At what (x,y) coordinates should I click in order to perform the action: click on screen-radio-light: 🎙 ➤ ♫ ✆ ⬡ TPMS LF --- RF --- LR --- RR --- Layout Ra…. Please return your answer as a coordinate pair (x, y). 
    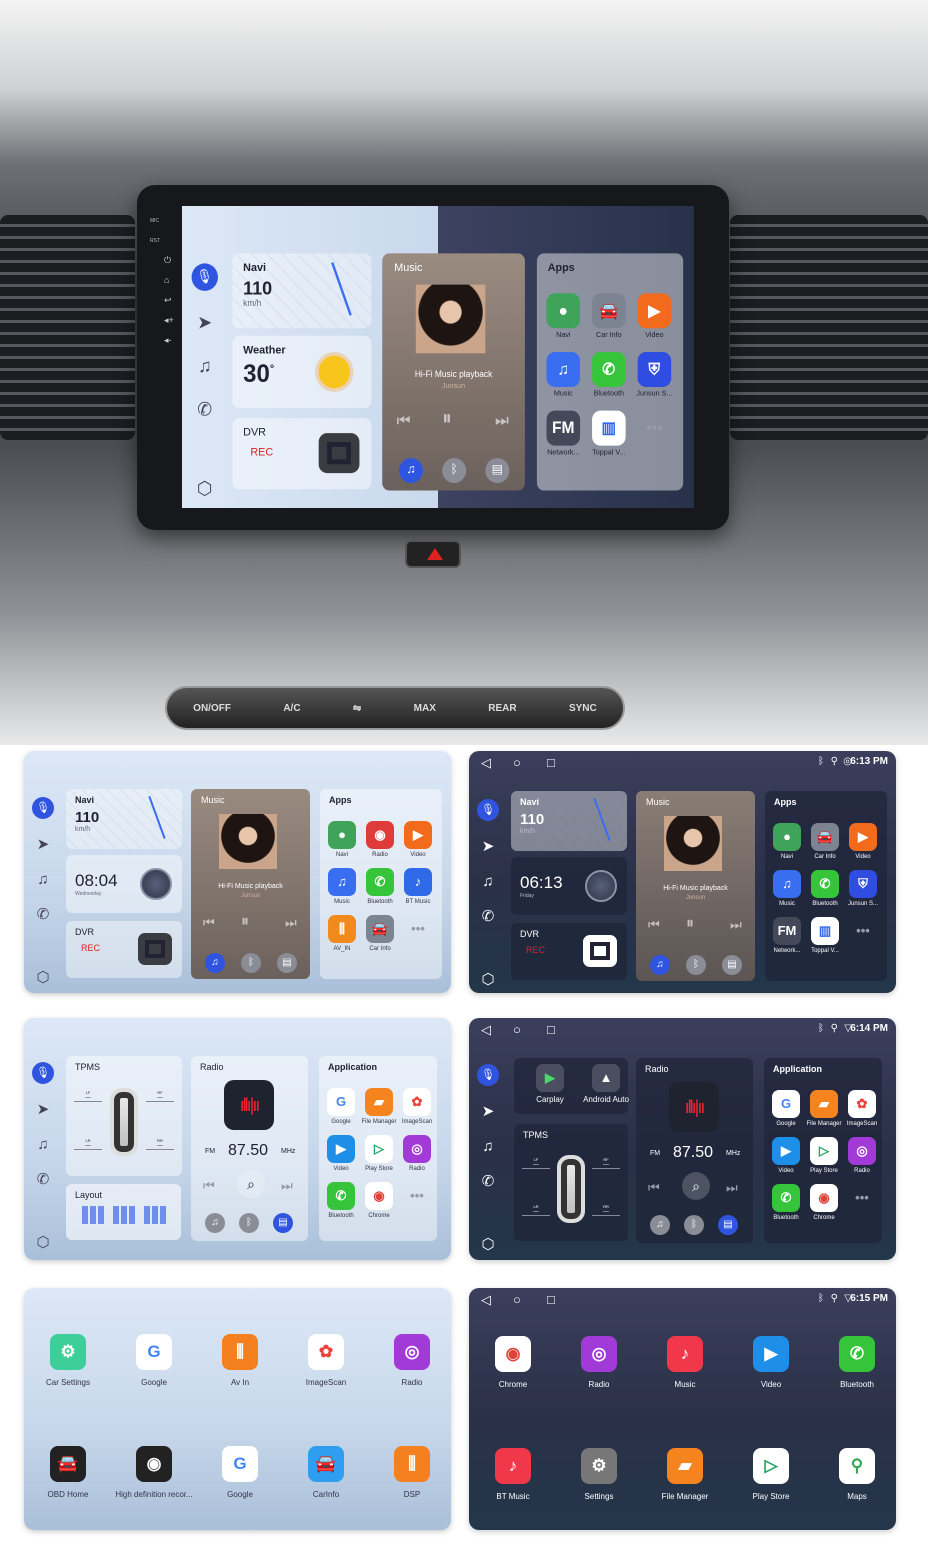
    Looking at the image, I should click on (237, 1139).